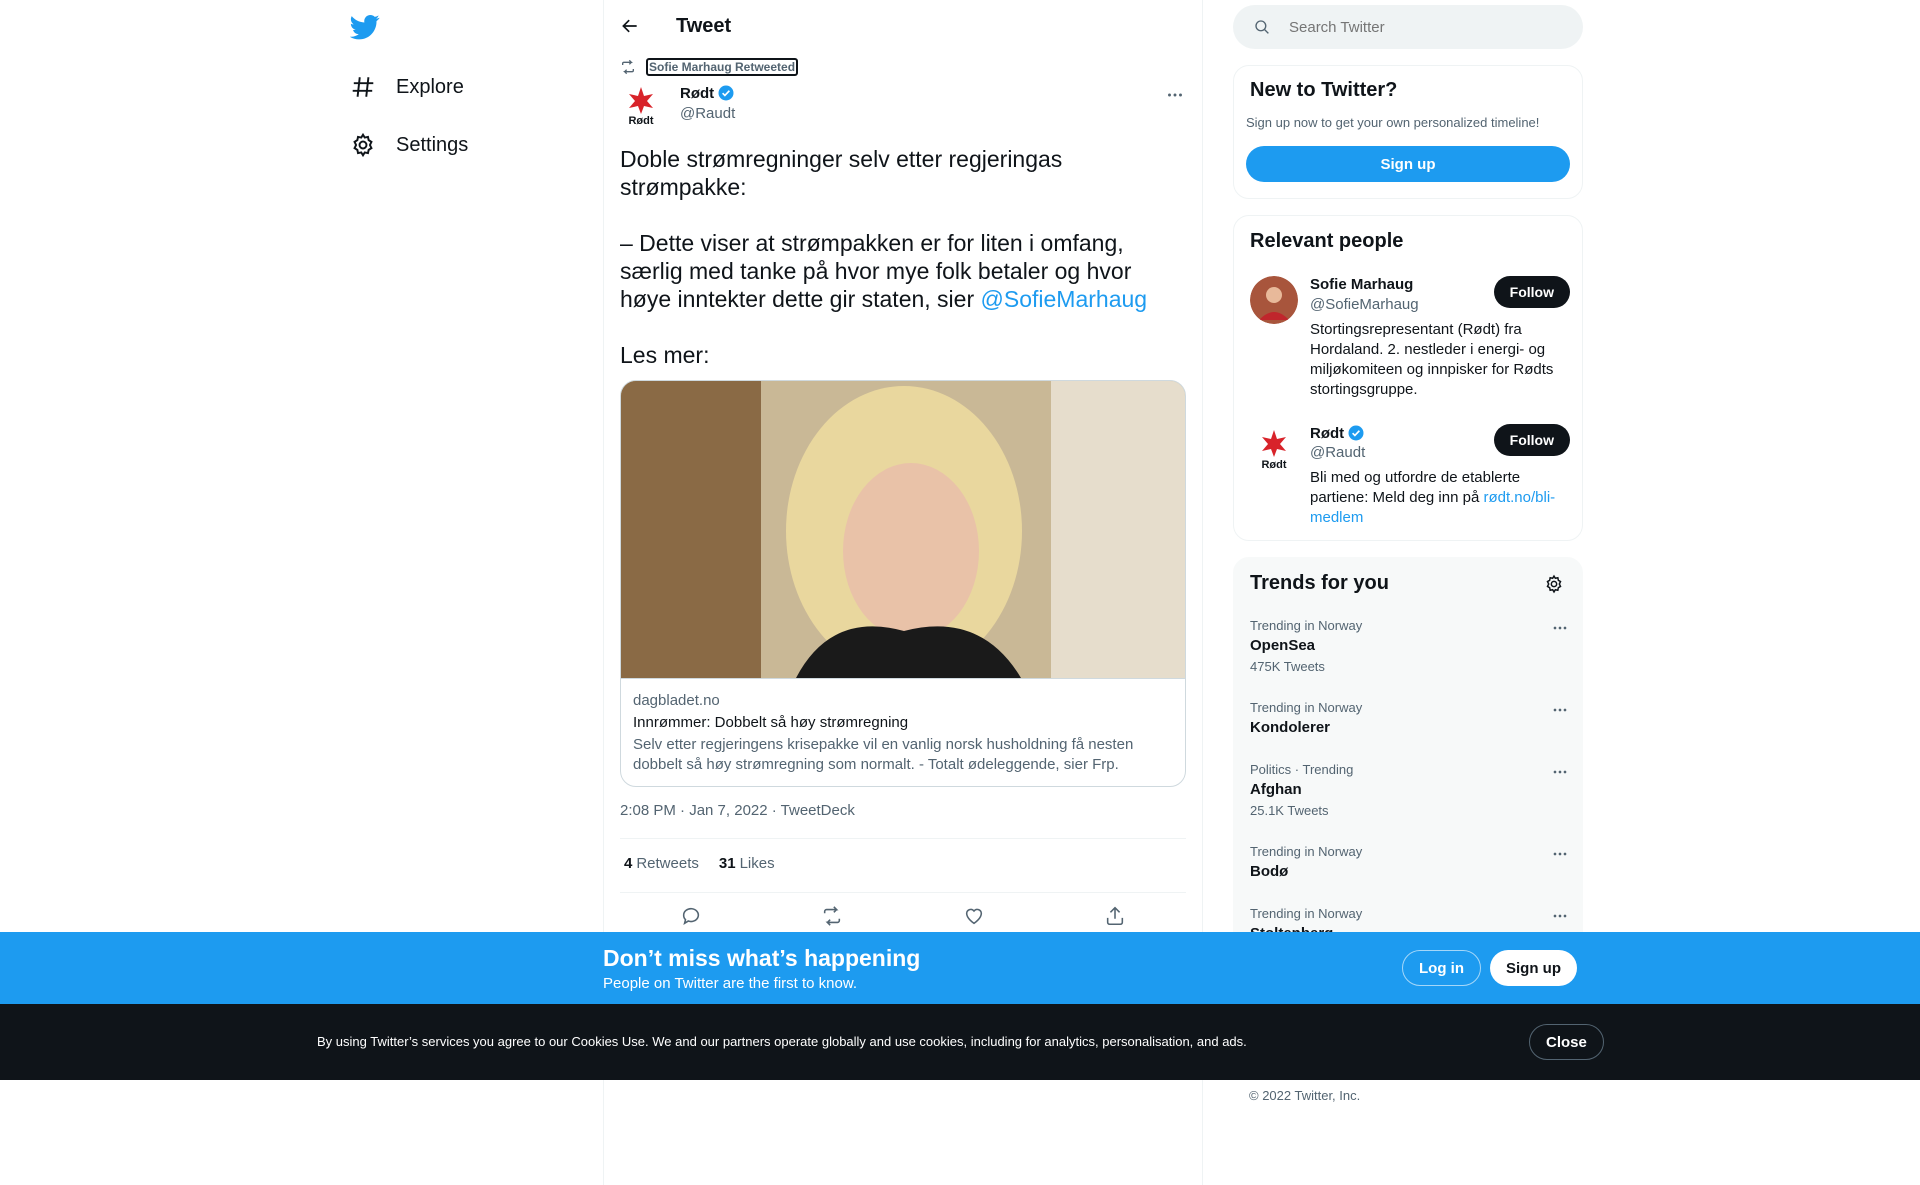  What do you see at coordinates (903, 26) in the screenshot?
I see `tweet-header: Tweet` at bounding box center [903, 26].